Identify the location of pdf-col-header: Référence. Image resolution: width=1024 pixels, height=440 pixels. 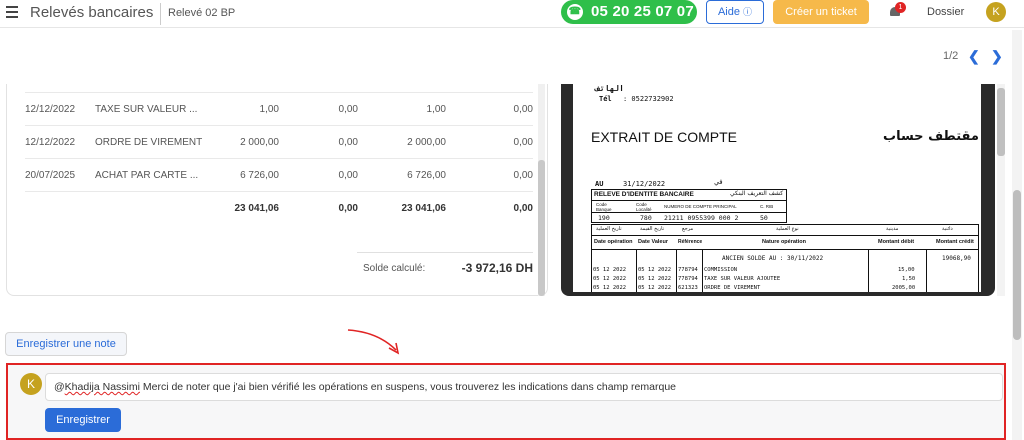
(690, 242).